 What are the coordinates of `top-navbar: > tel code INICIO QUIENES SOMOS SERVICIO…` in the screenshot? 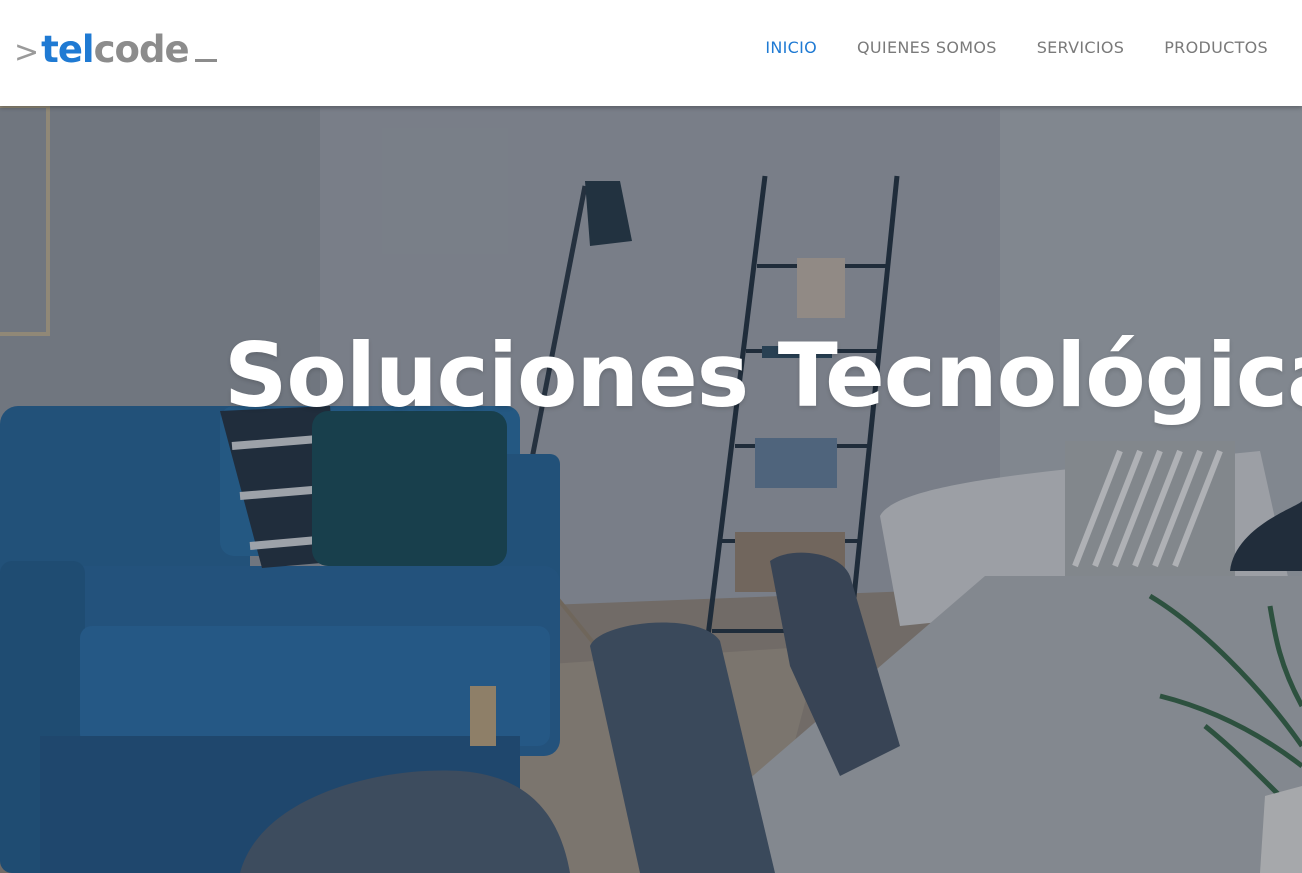 It's located at (651, 53).